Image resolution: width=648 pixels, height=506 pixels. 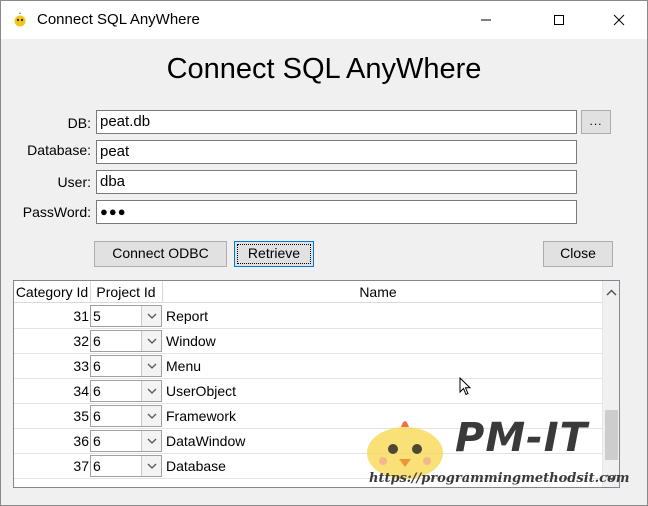 What do you see at coordinates (308, 341) in the screenshot?
I see `table-row: 32 6 Window` at bounding box center [308, 341].